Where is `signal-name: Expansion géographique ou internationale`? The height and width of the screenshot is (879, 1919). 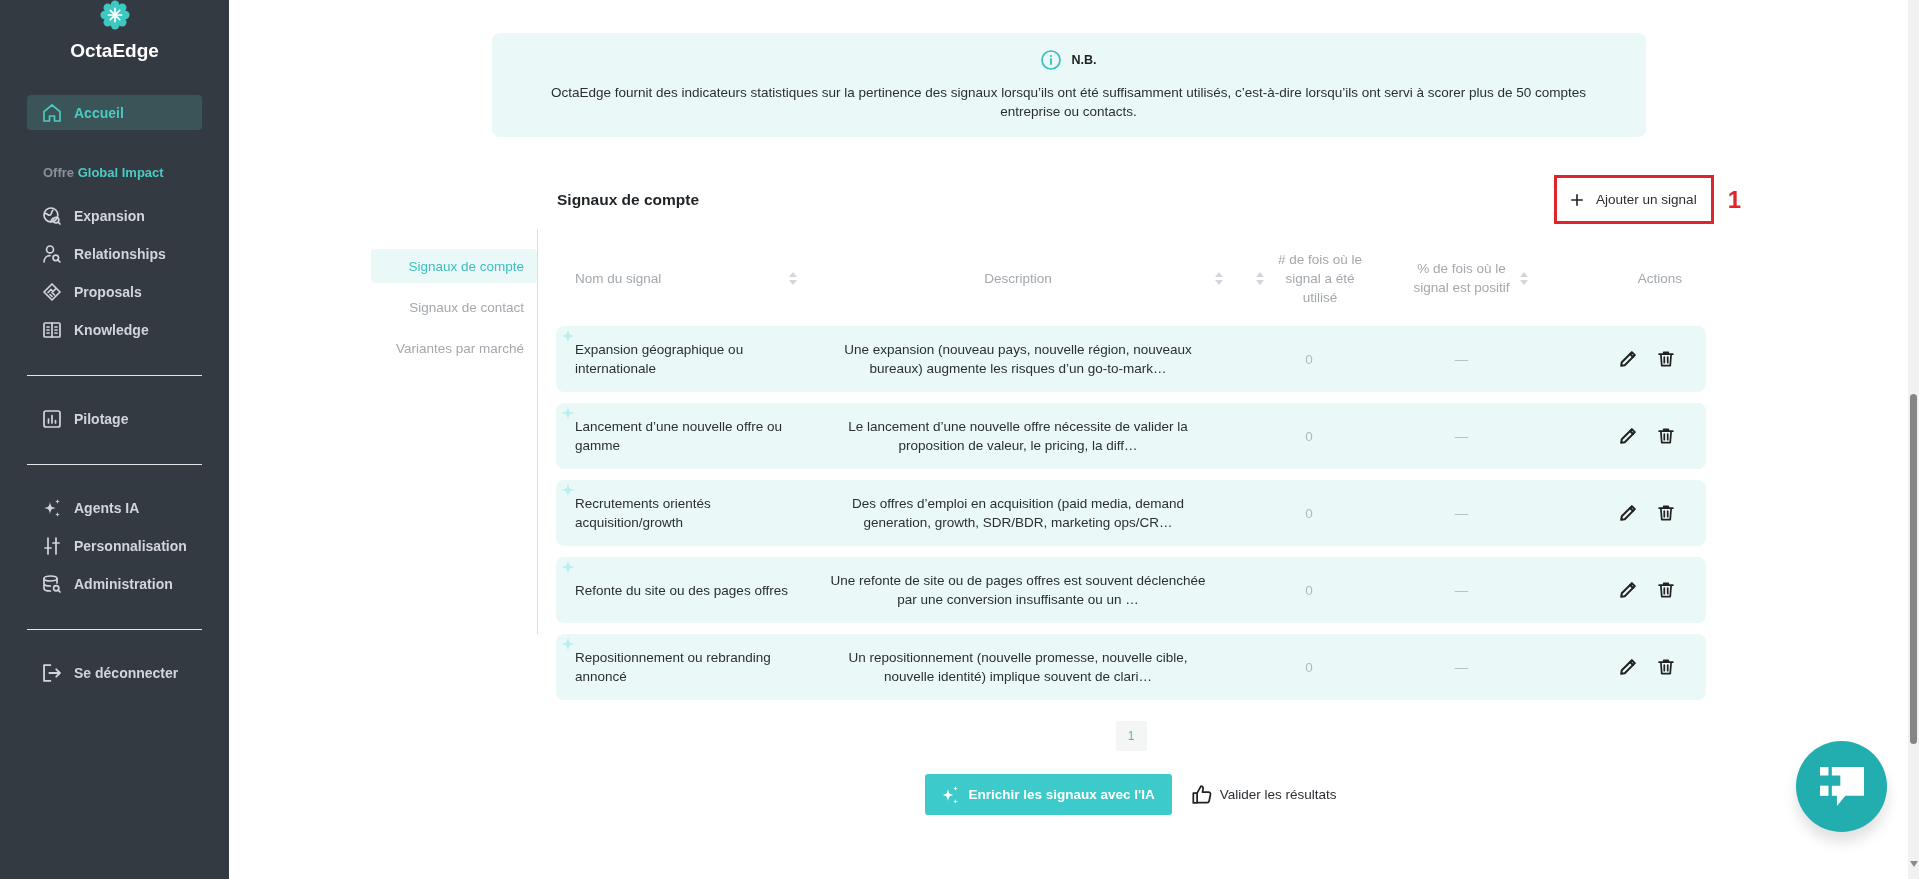
signal-name: Expansion géographique ou internationale is located at coordinates (659, 359).